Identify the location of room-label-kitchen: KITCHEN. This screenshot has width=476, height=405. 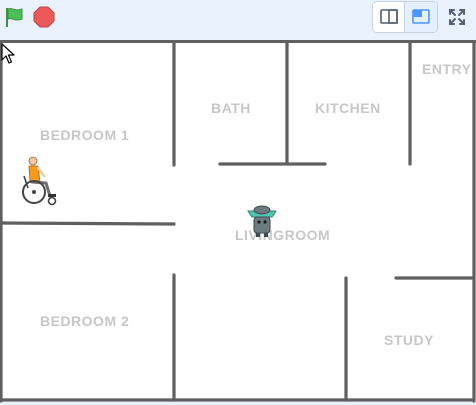
(348, 108).